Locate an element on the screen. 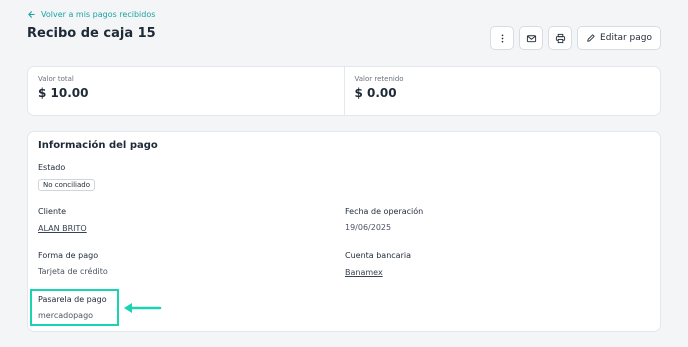 The width and height of the screenshot is (688, 347). forma-label: Forma de pago is located at coordinates (68, 255).